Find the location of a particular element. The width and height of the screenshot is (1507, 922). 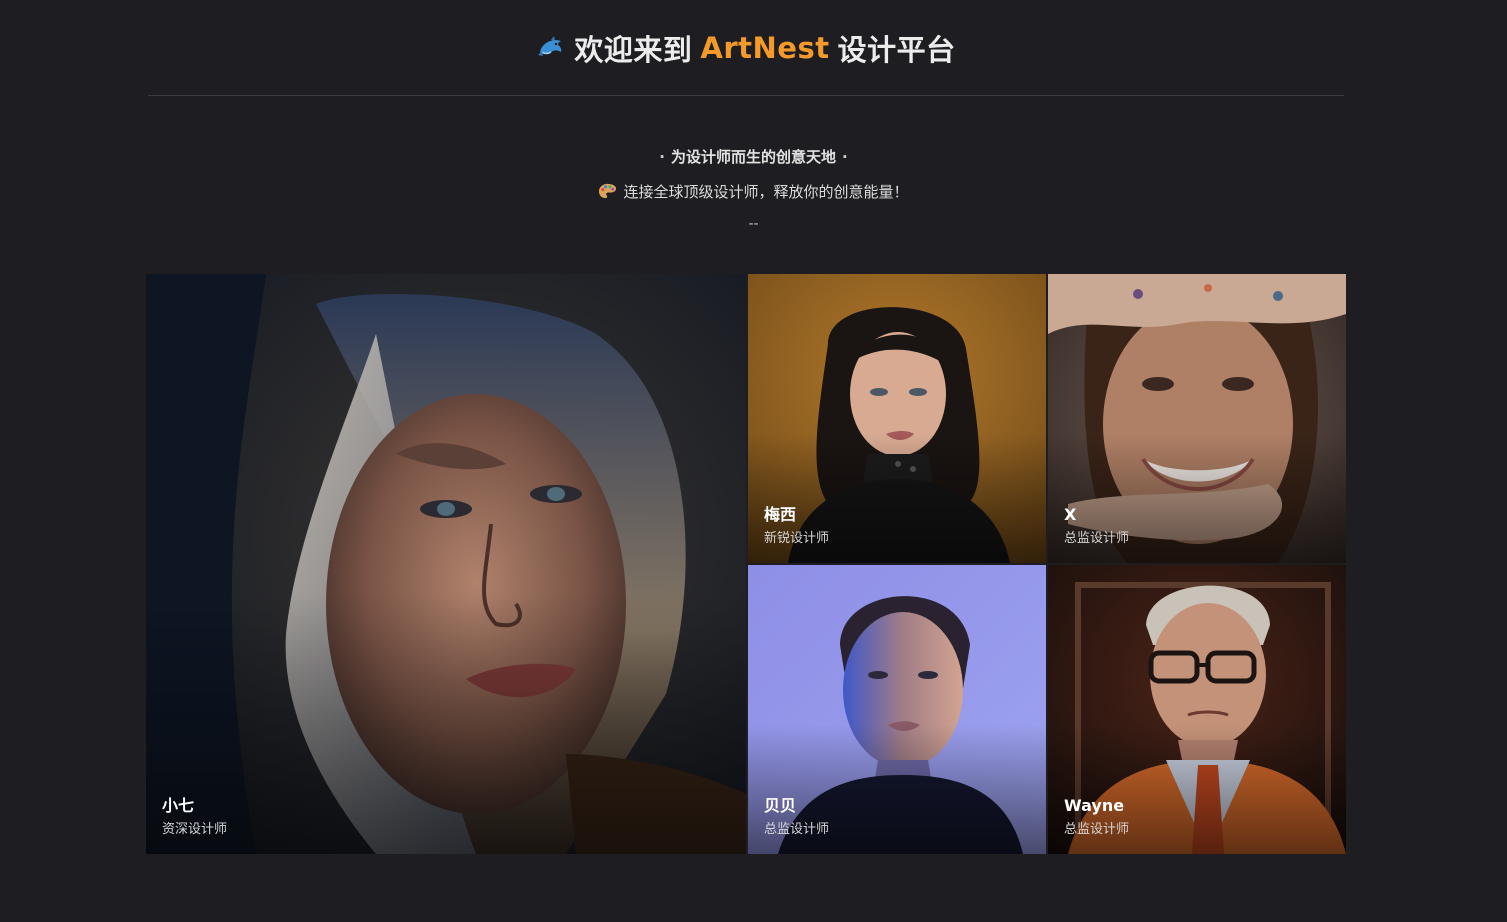

dolphin-icon is located at coordinates (551, 48).